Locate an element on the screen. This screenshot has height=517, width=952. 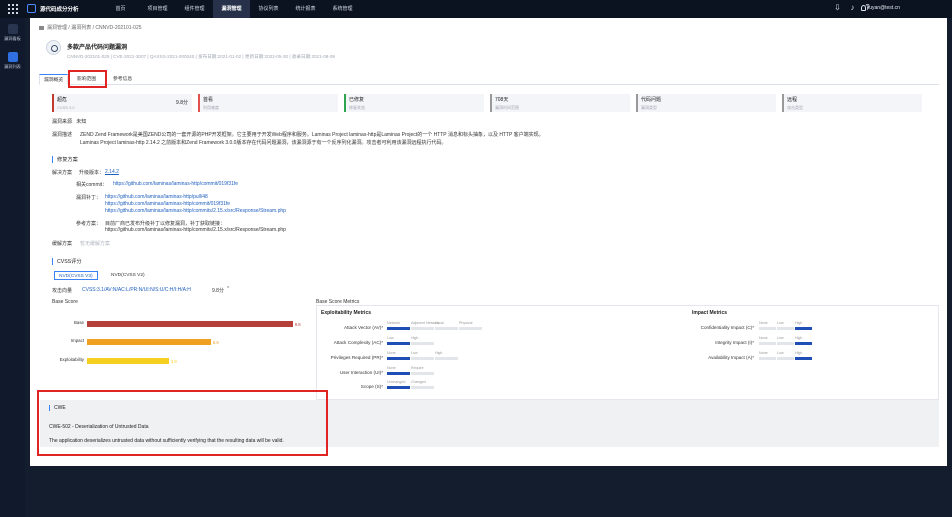
exploitability-title: Exploitability Metrics is located at coordinates (346, 313).